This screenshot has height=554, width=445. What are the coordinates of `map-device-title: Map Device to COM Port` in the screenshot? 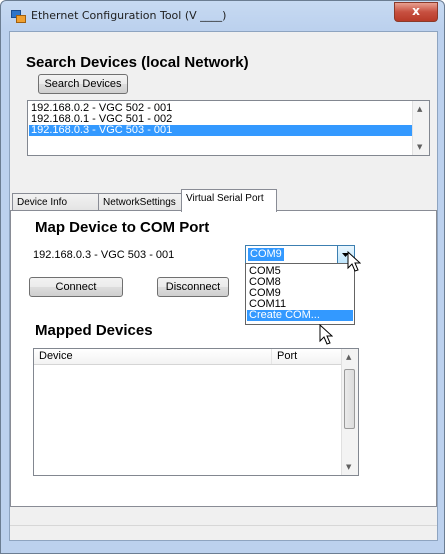 It's located at (122, 227).